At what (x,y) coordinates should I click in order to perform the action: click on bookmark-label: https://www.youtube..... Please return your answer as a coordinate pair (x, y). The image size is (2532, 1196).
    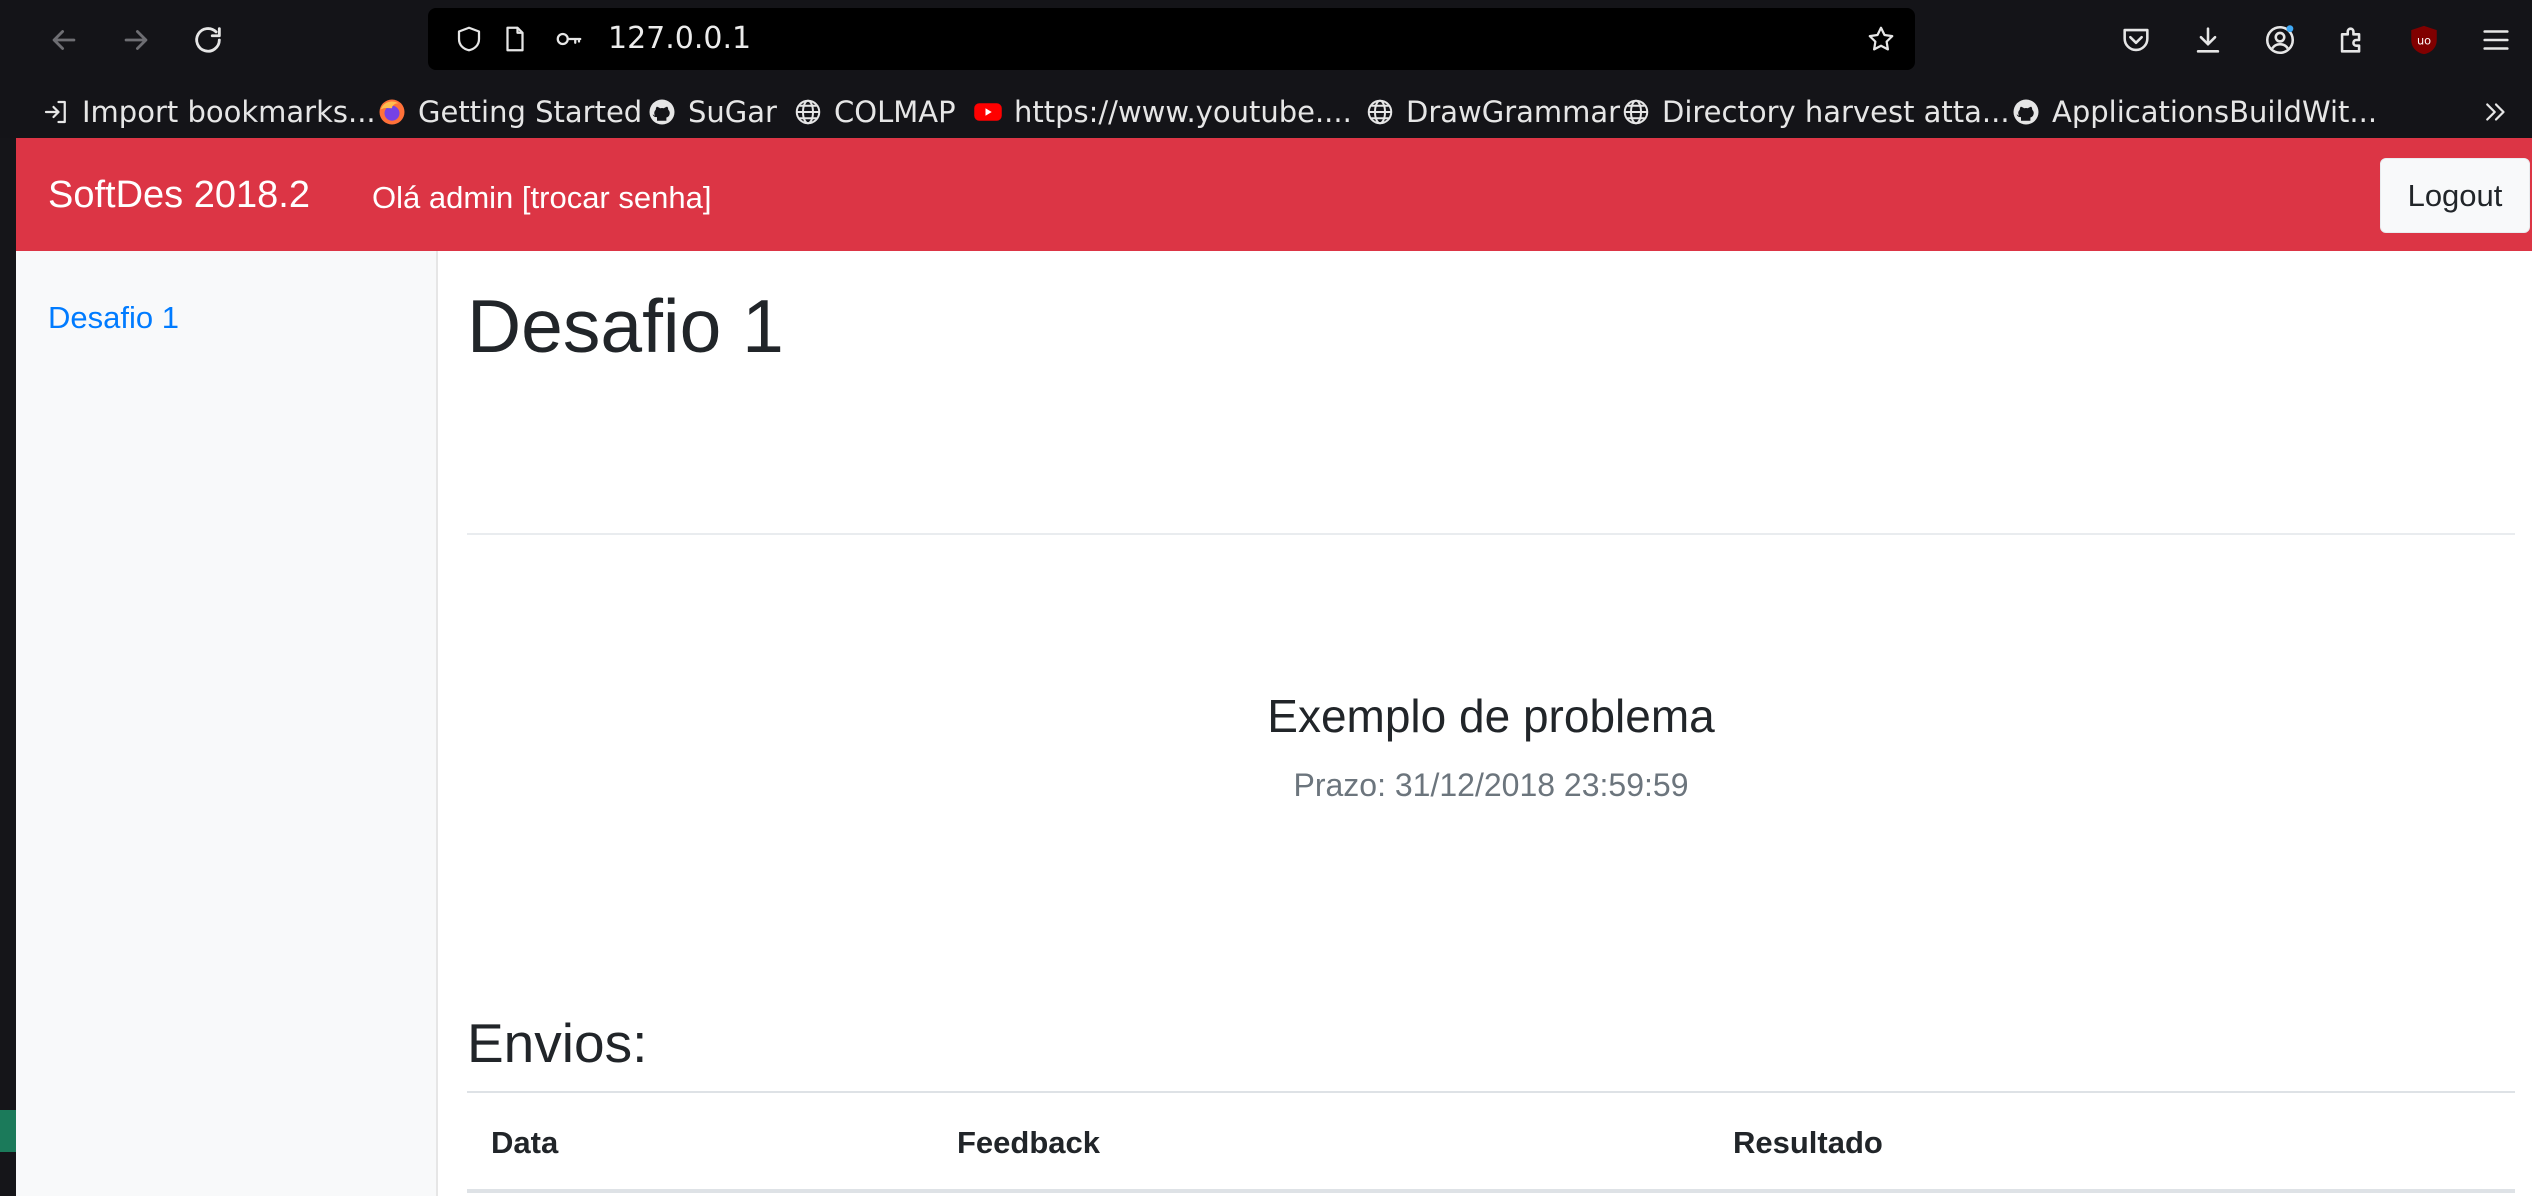
    Looking at the image, I should click on (1183, 112).